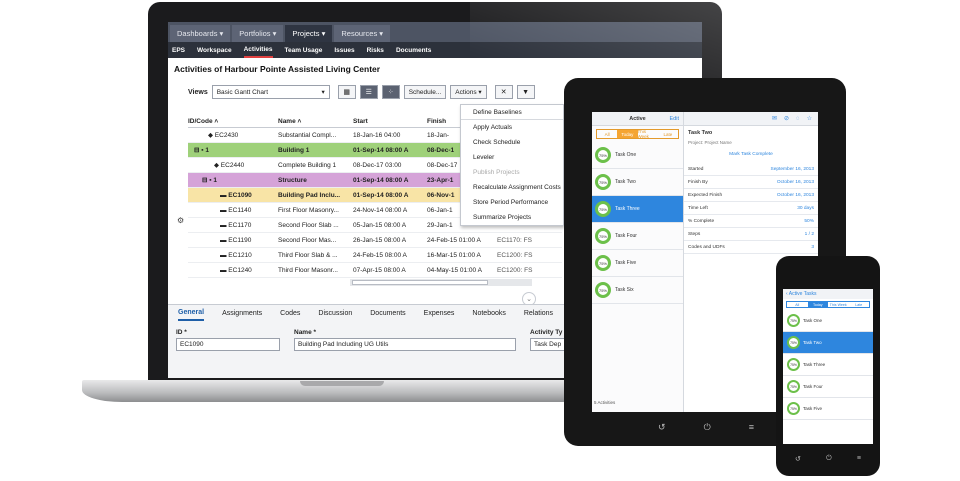  I want to click on detail-row: Steps 1 / 2, so click(751, 234).